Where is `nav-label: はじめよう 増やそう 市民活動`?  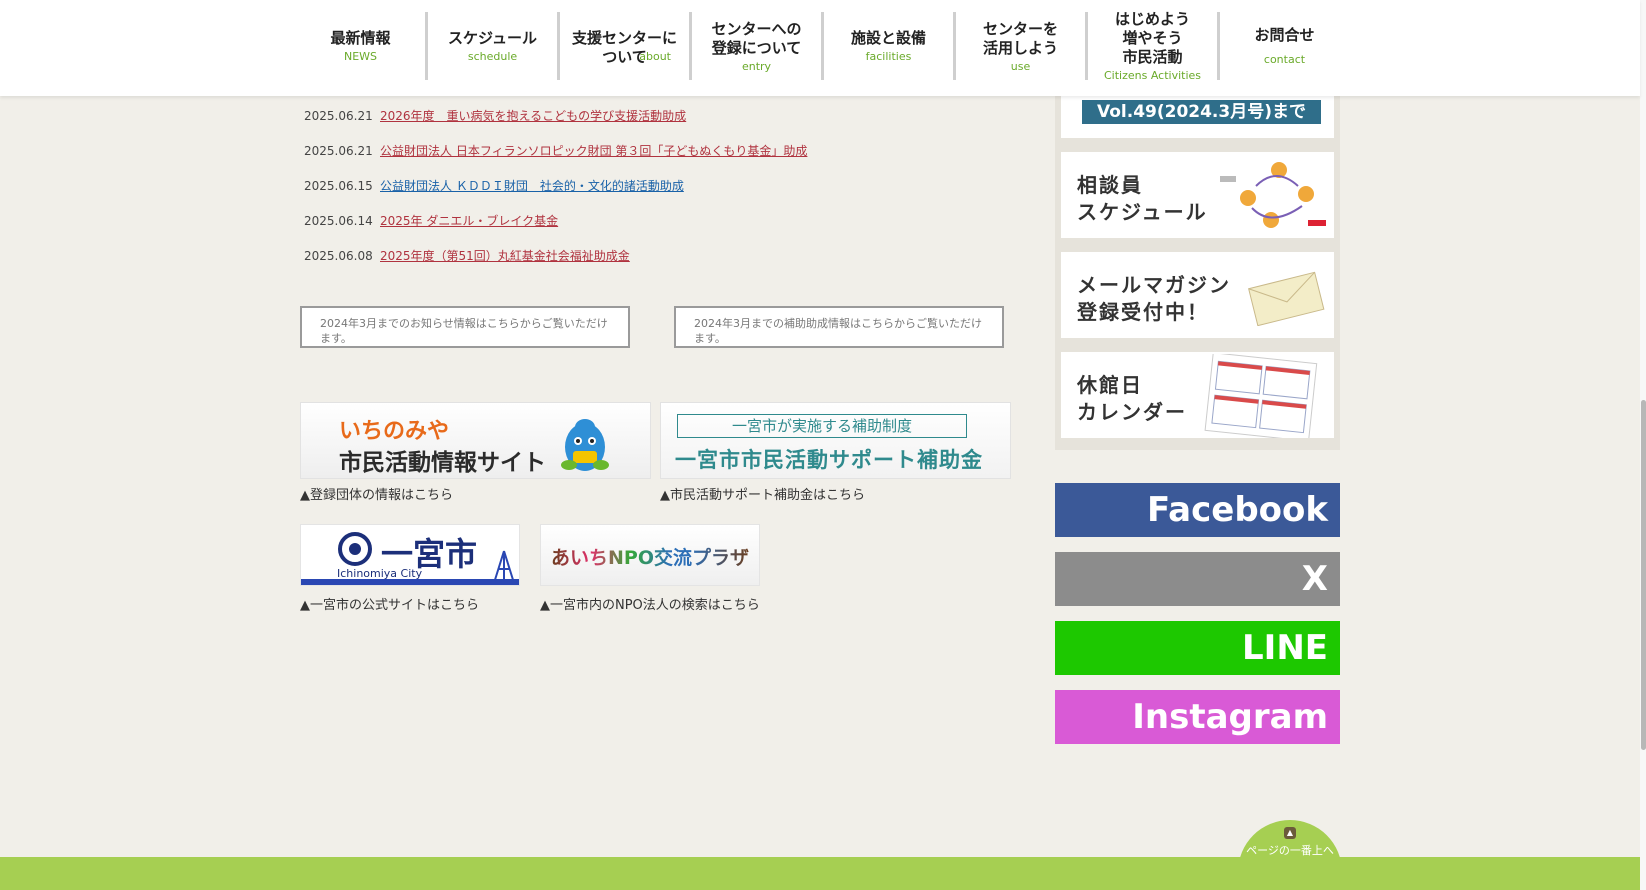
nav-label: はじめよう 増やそう 市民活動 is located at coordinates (1152, 38).